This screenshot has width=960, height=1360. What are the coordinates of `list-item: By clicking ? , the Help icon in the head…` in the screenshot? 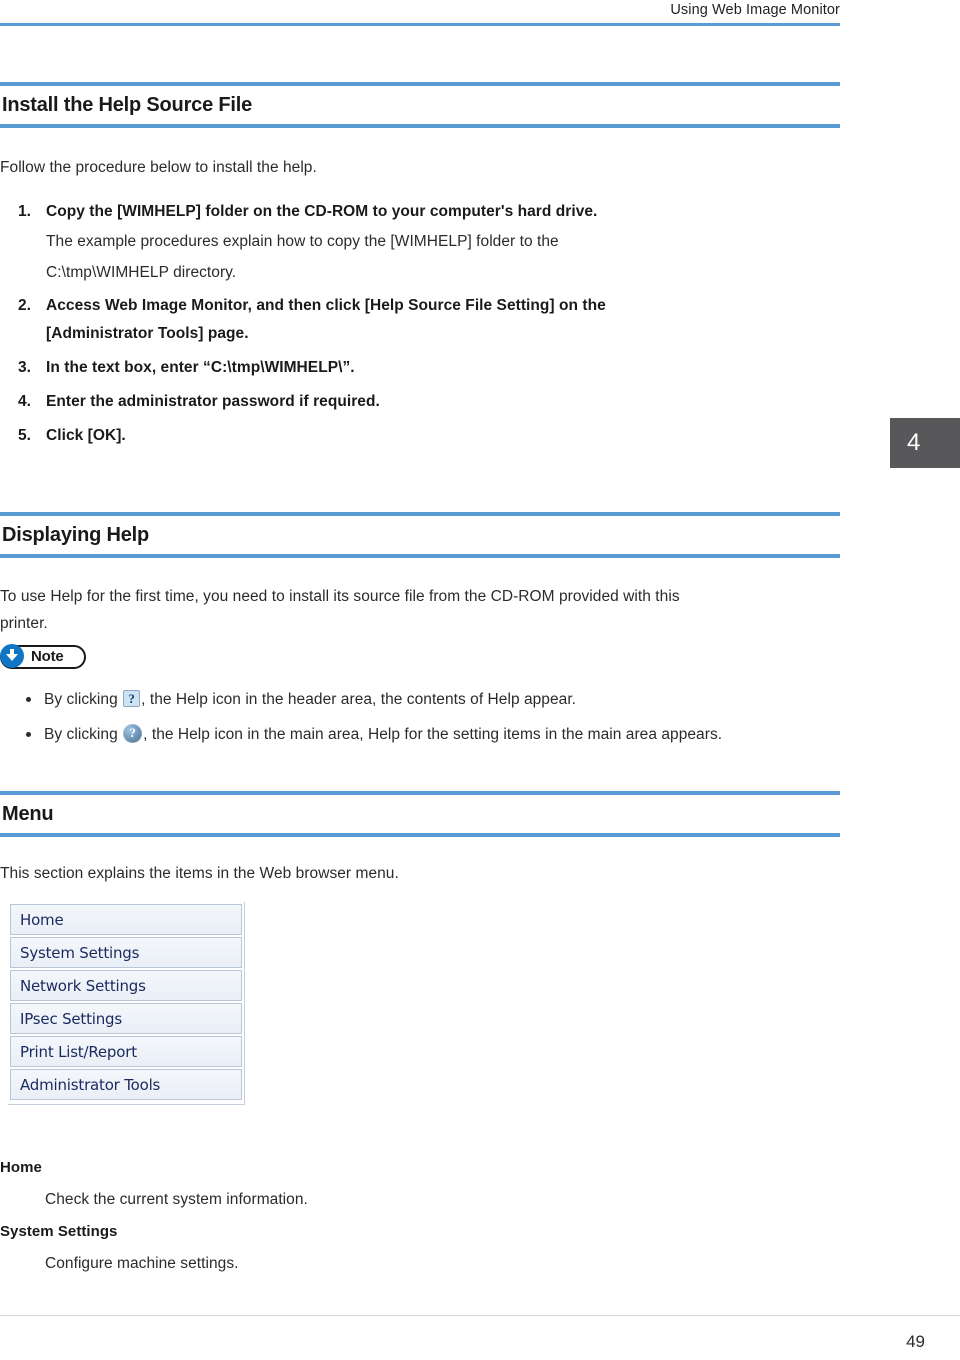 It's located at (420, 699).